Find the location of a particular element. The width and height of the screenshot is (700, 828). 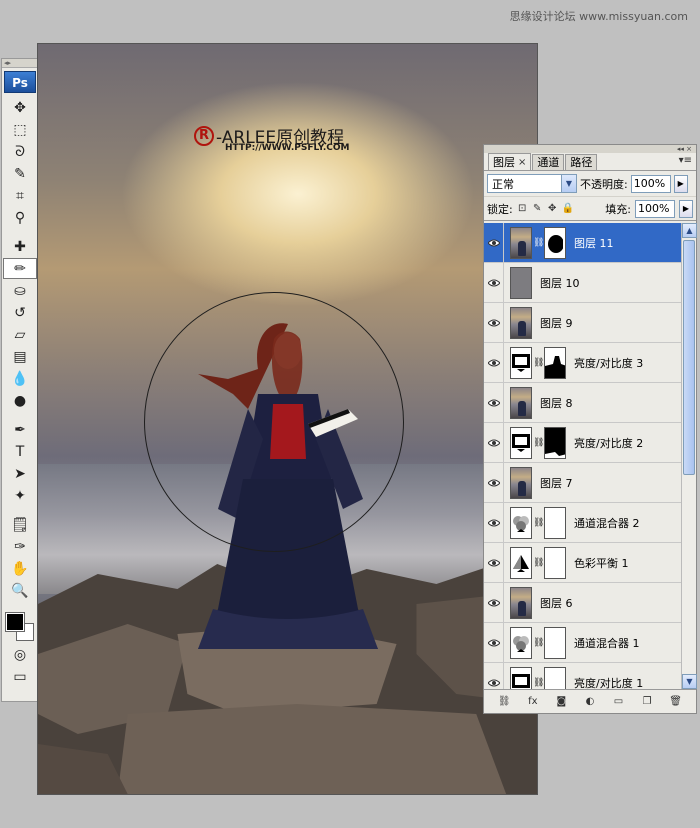

toolbox-grip: ◂▸ is located at coordinates (20, 63).